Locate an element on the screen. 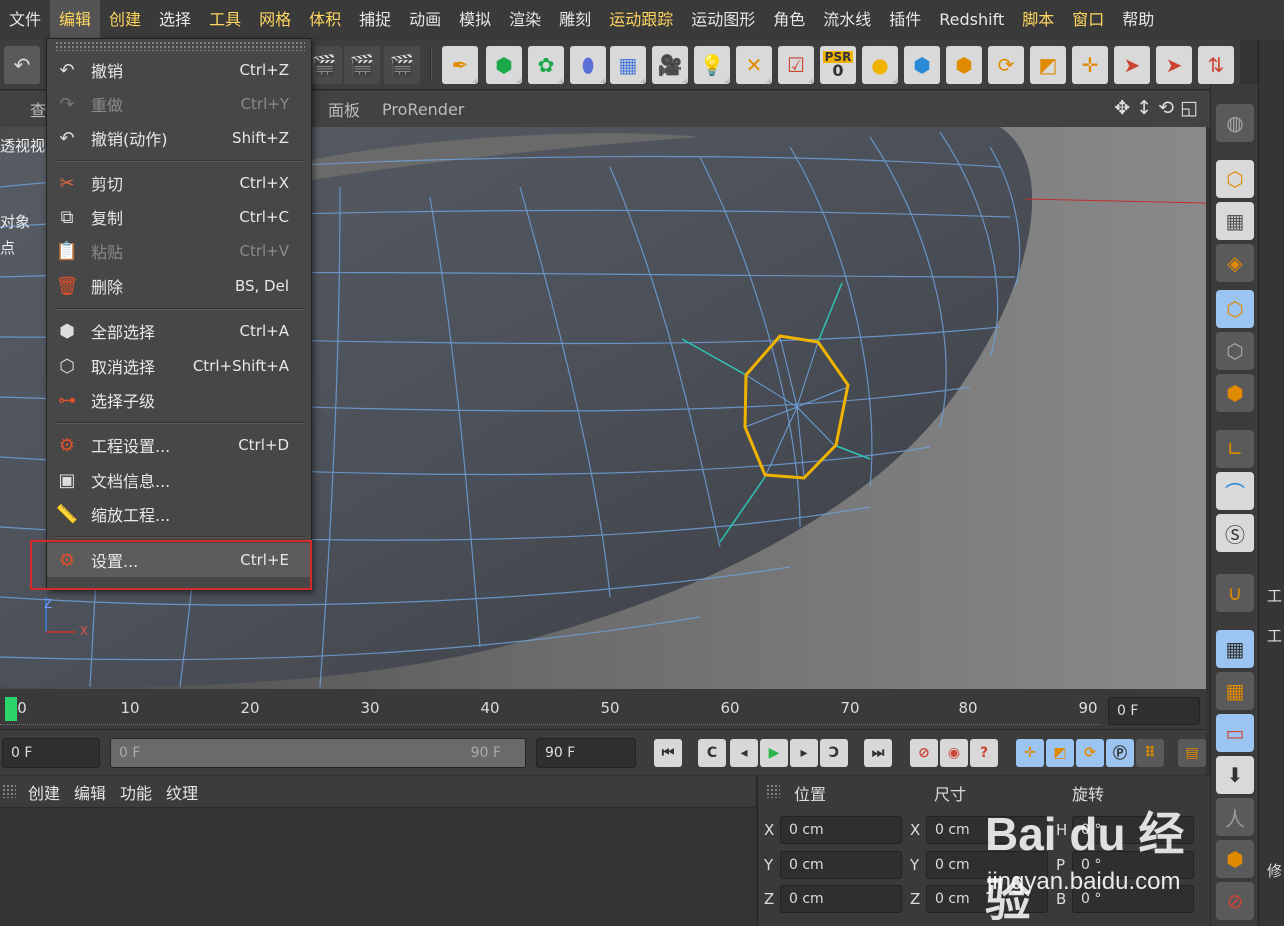  menu-item-cut: ✂ 剪切 Ctrl+X is located at coordinates (179, 183).